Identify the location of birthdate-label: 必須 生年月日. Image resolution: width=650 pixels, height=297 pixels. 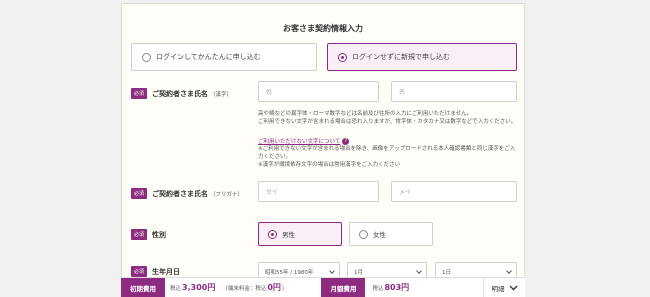
(155, 271).